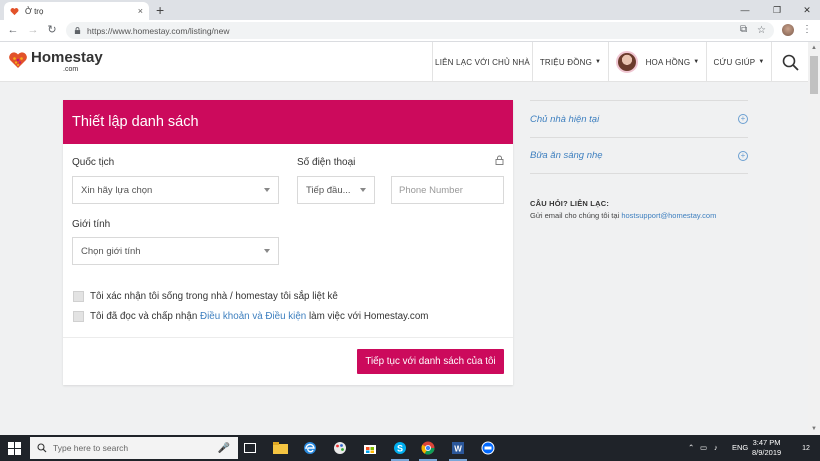 This screenshot has width=820, height=461. Describe the element at coordinates (160, 10) in the screenshot. I see `new-tab-button: +` at that location.